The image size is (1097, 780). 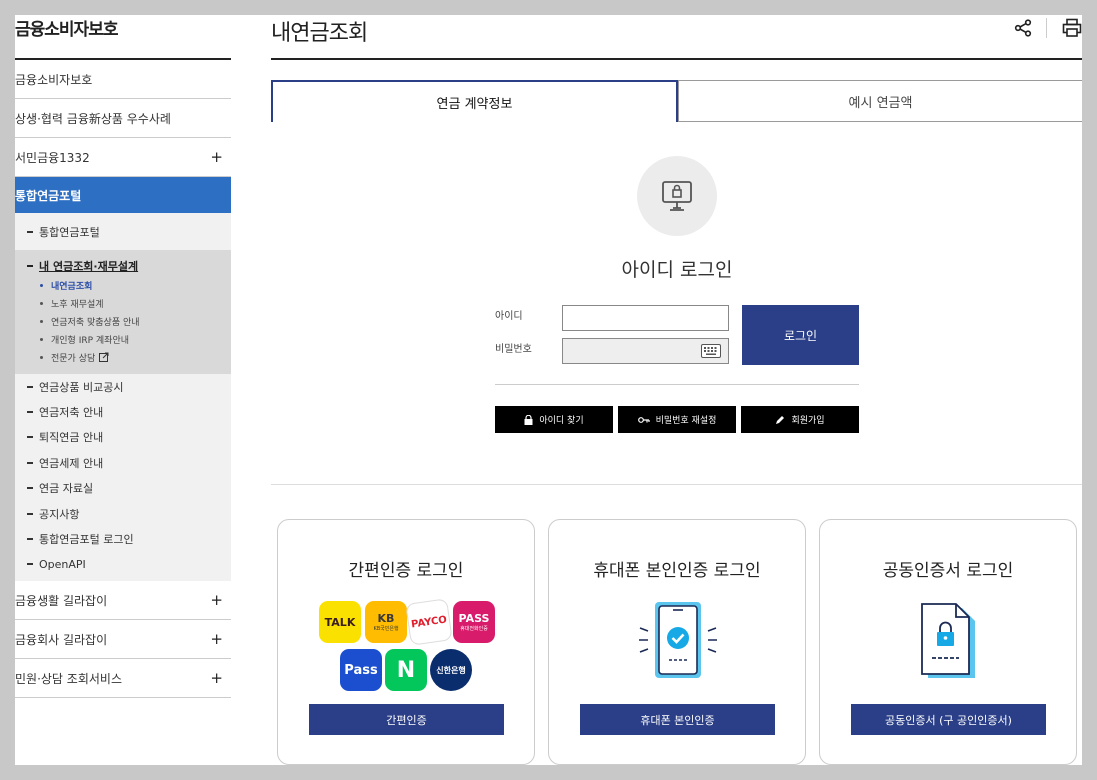 I want to click on signup-button: 회원가입, so click(x=800, y=419).